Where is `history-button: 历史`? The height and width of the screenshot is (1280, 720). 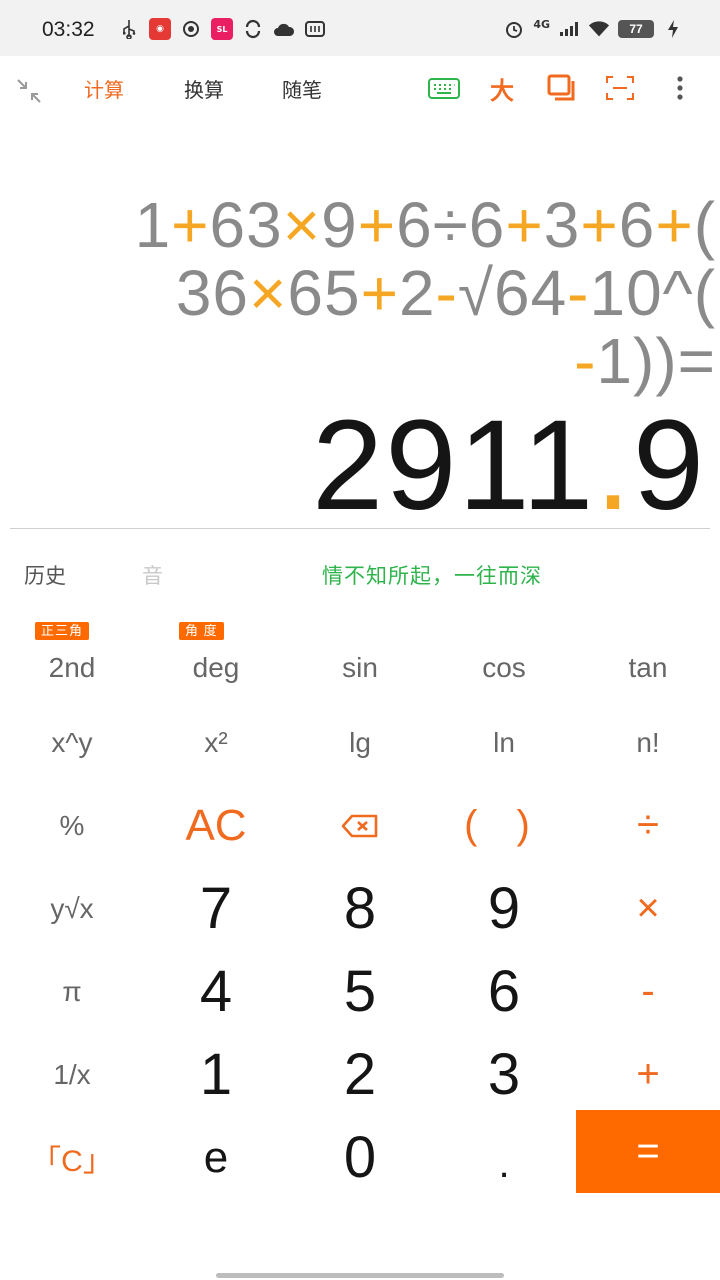
history-button: 历史 is located at coordinates (45, 575).